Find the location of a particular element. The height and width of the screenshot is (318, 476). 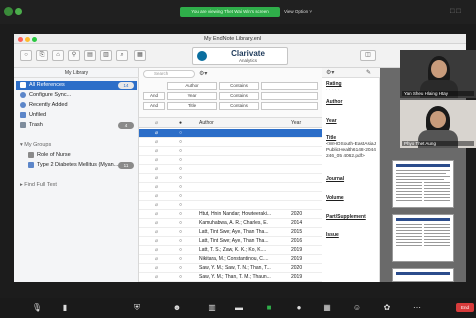

table-row: ⌀ ○ Saw, Y. M.; Saw, T. N.; Than, T... 2020 is located at coordinates (230, 268).